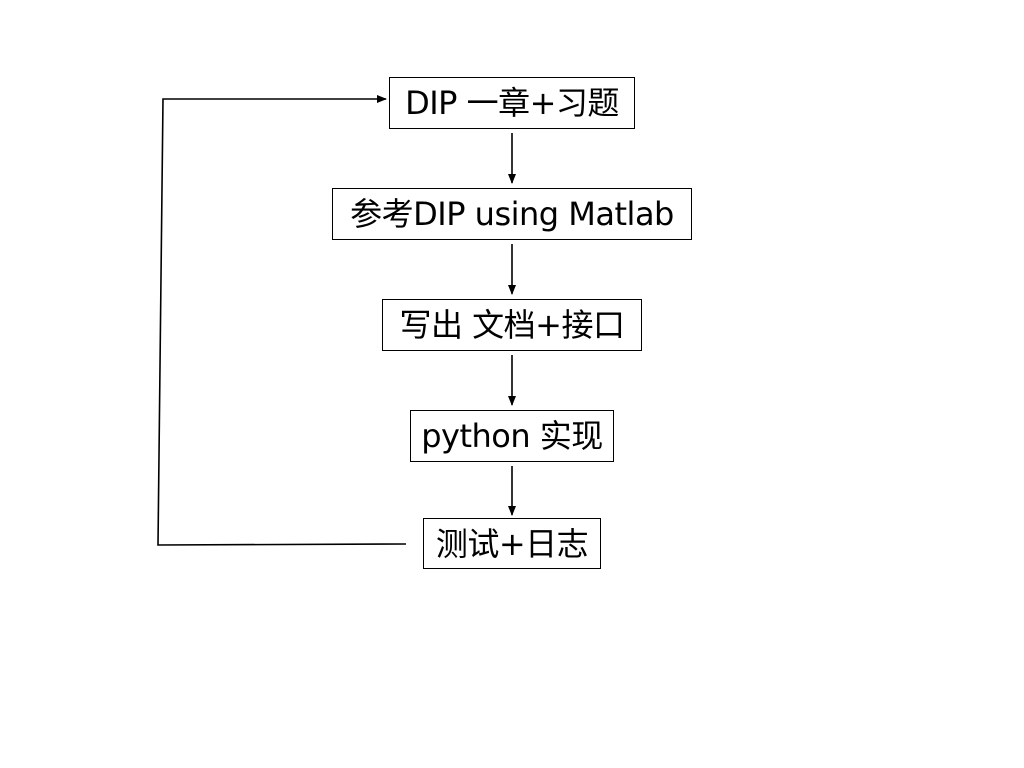  I want to click on node-reference-dip-matlab: 参考DIP using Matlab, so click(512, 214).